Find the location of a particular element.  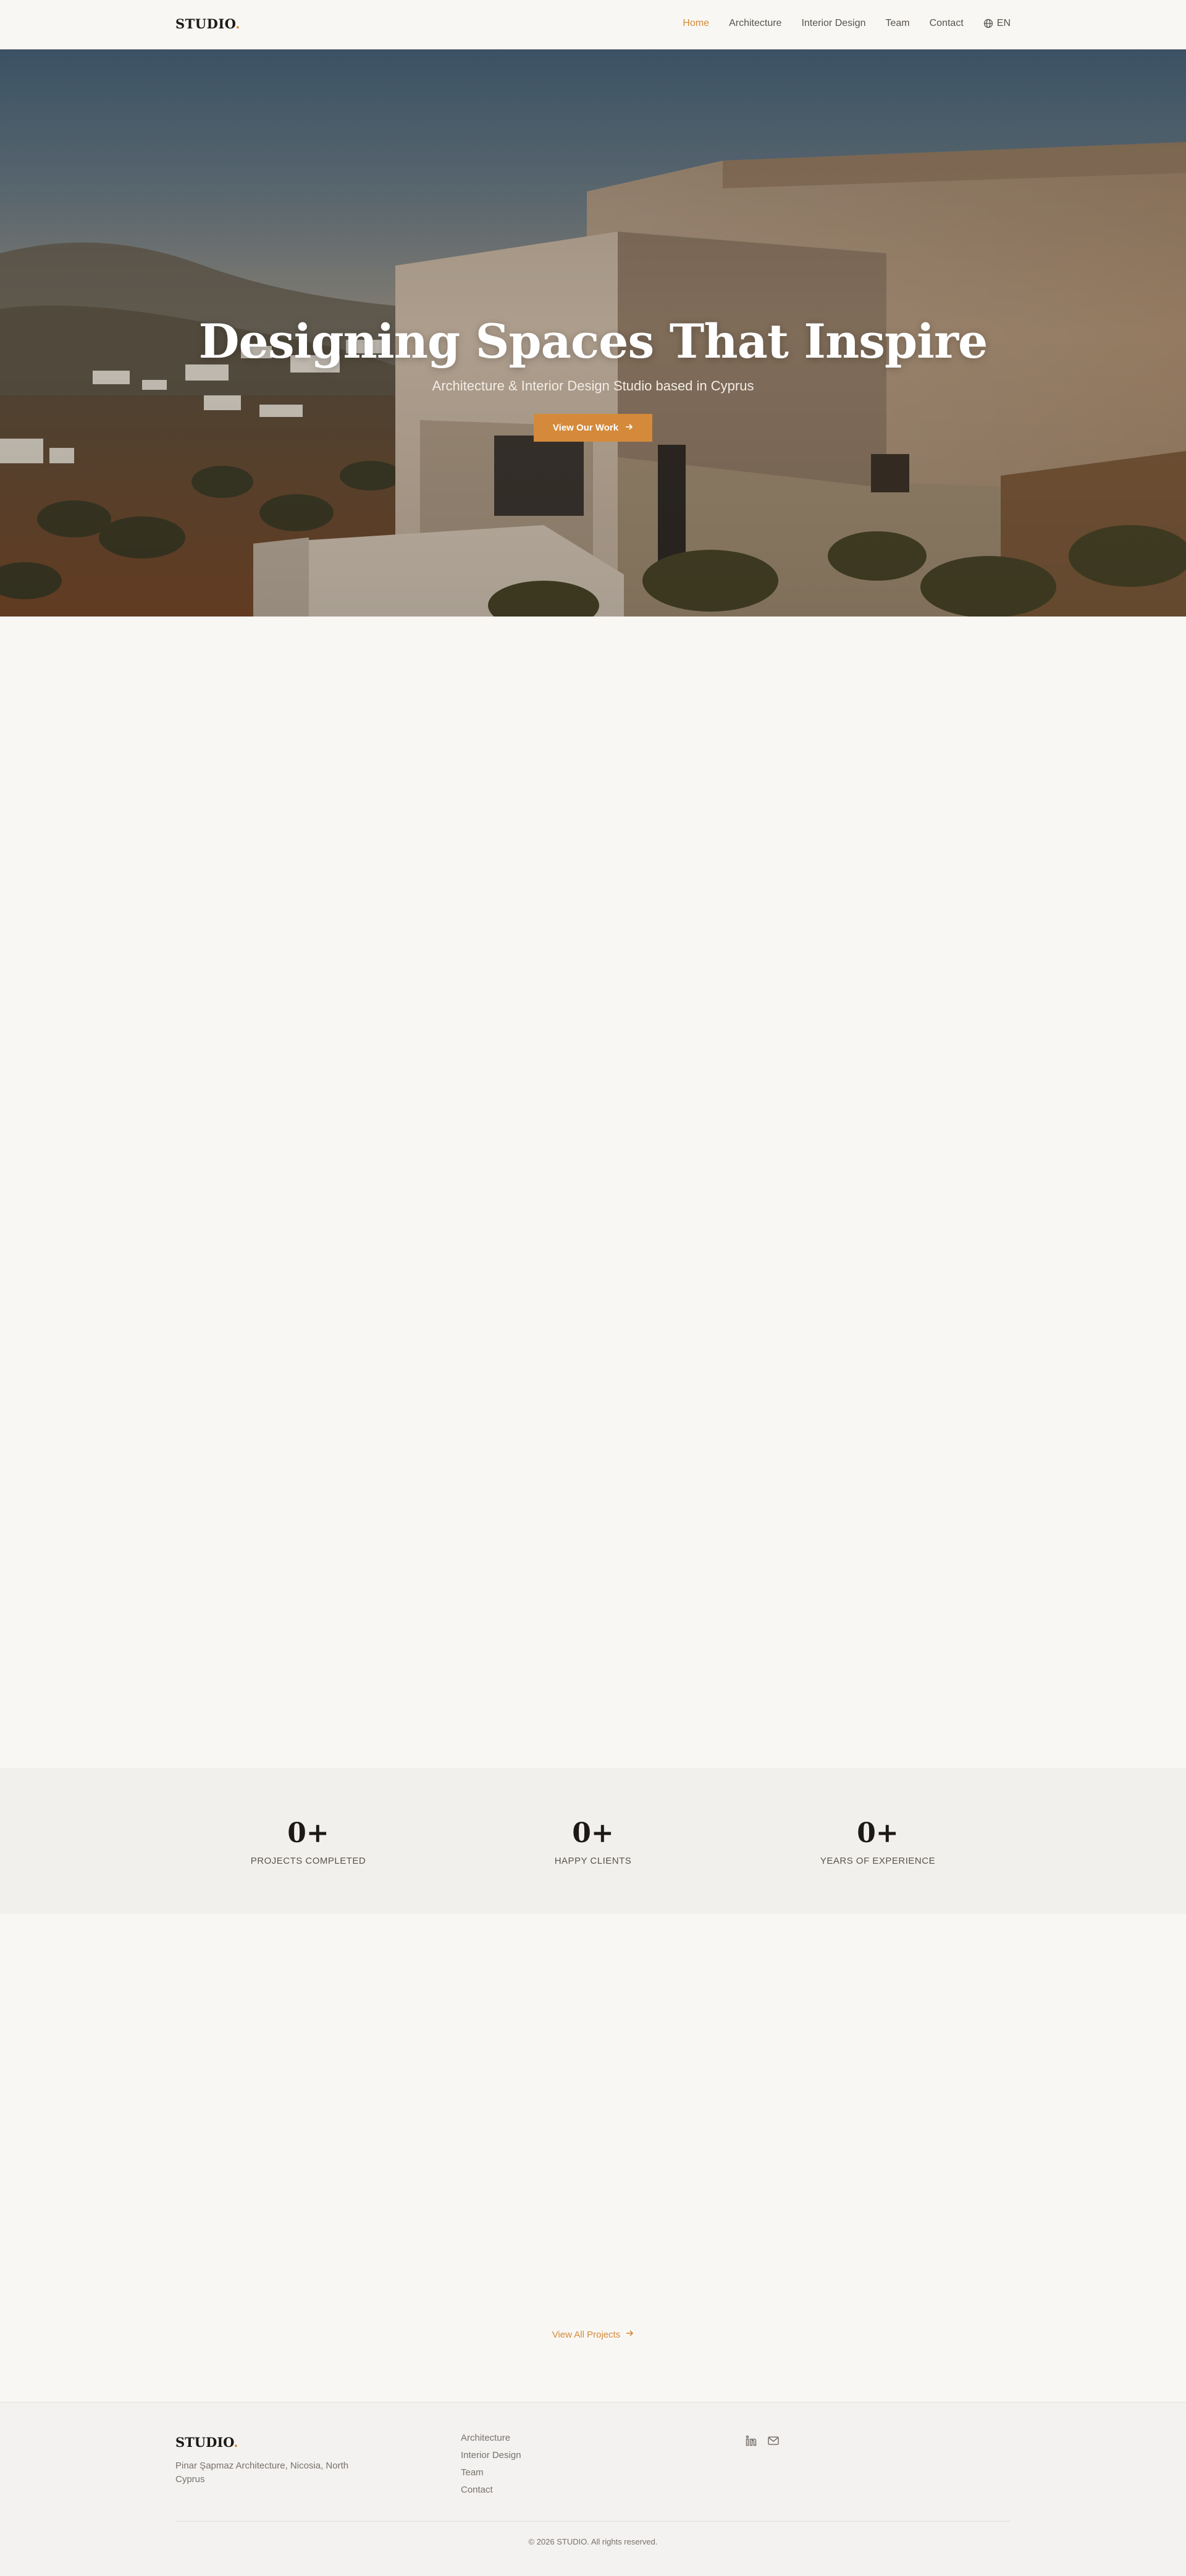

stat-label: PROJECTS COMPLETED is located at coordinates (308, 1861).